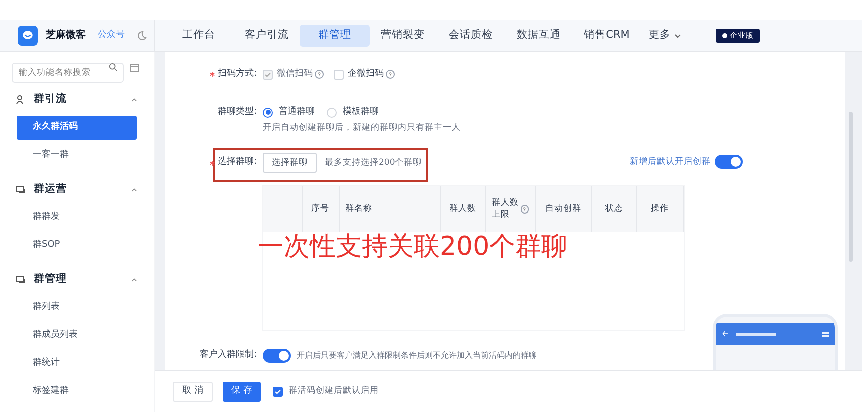  I want to click on sidebar-group-header: 群引流, so click(77, 100).